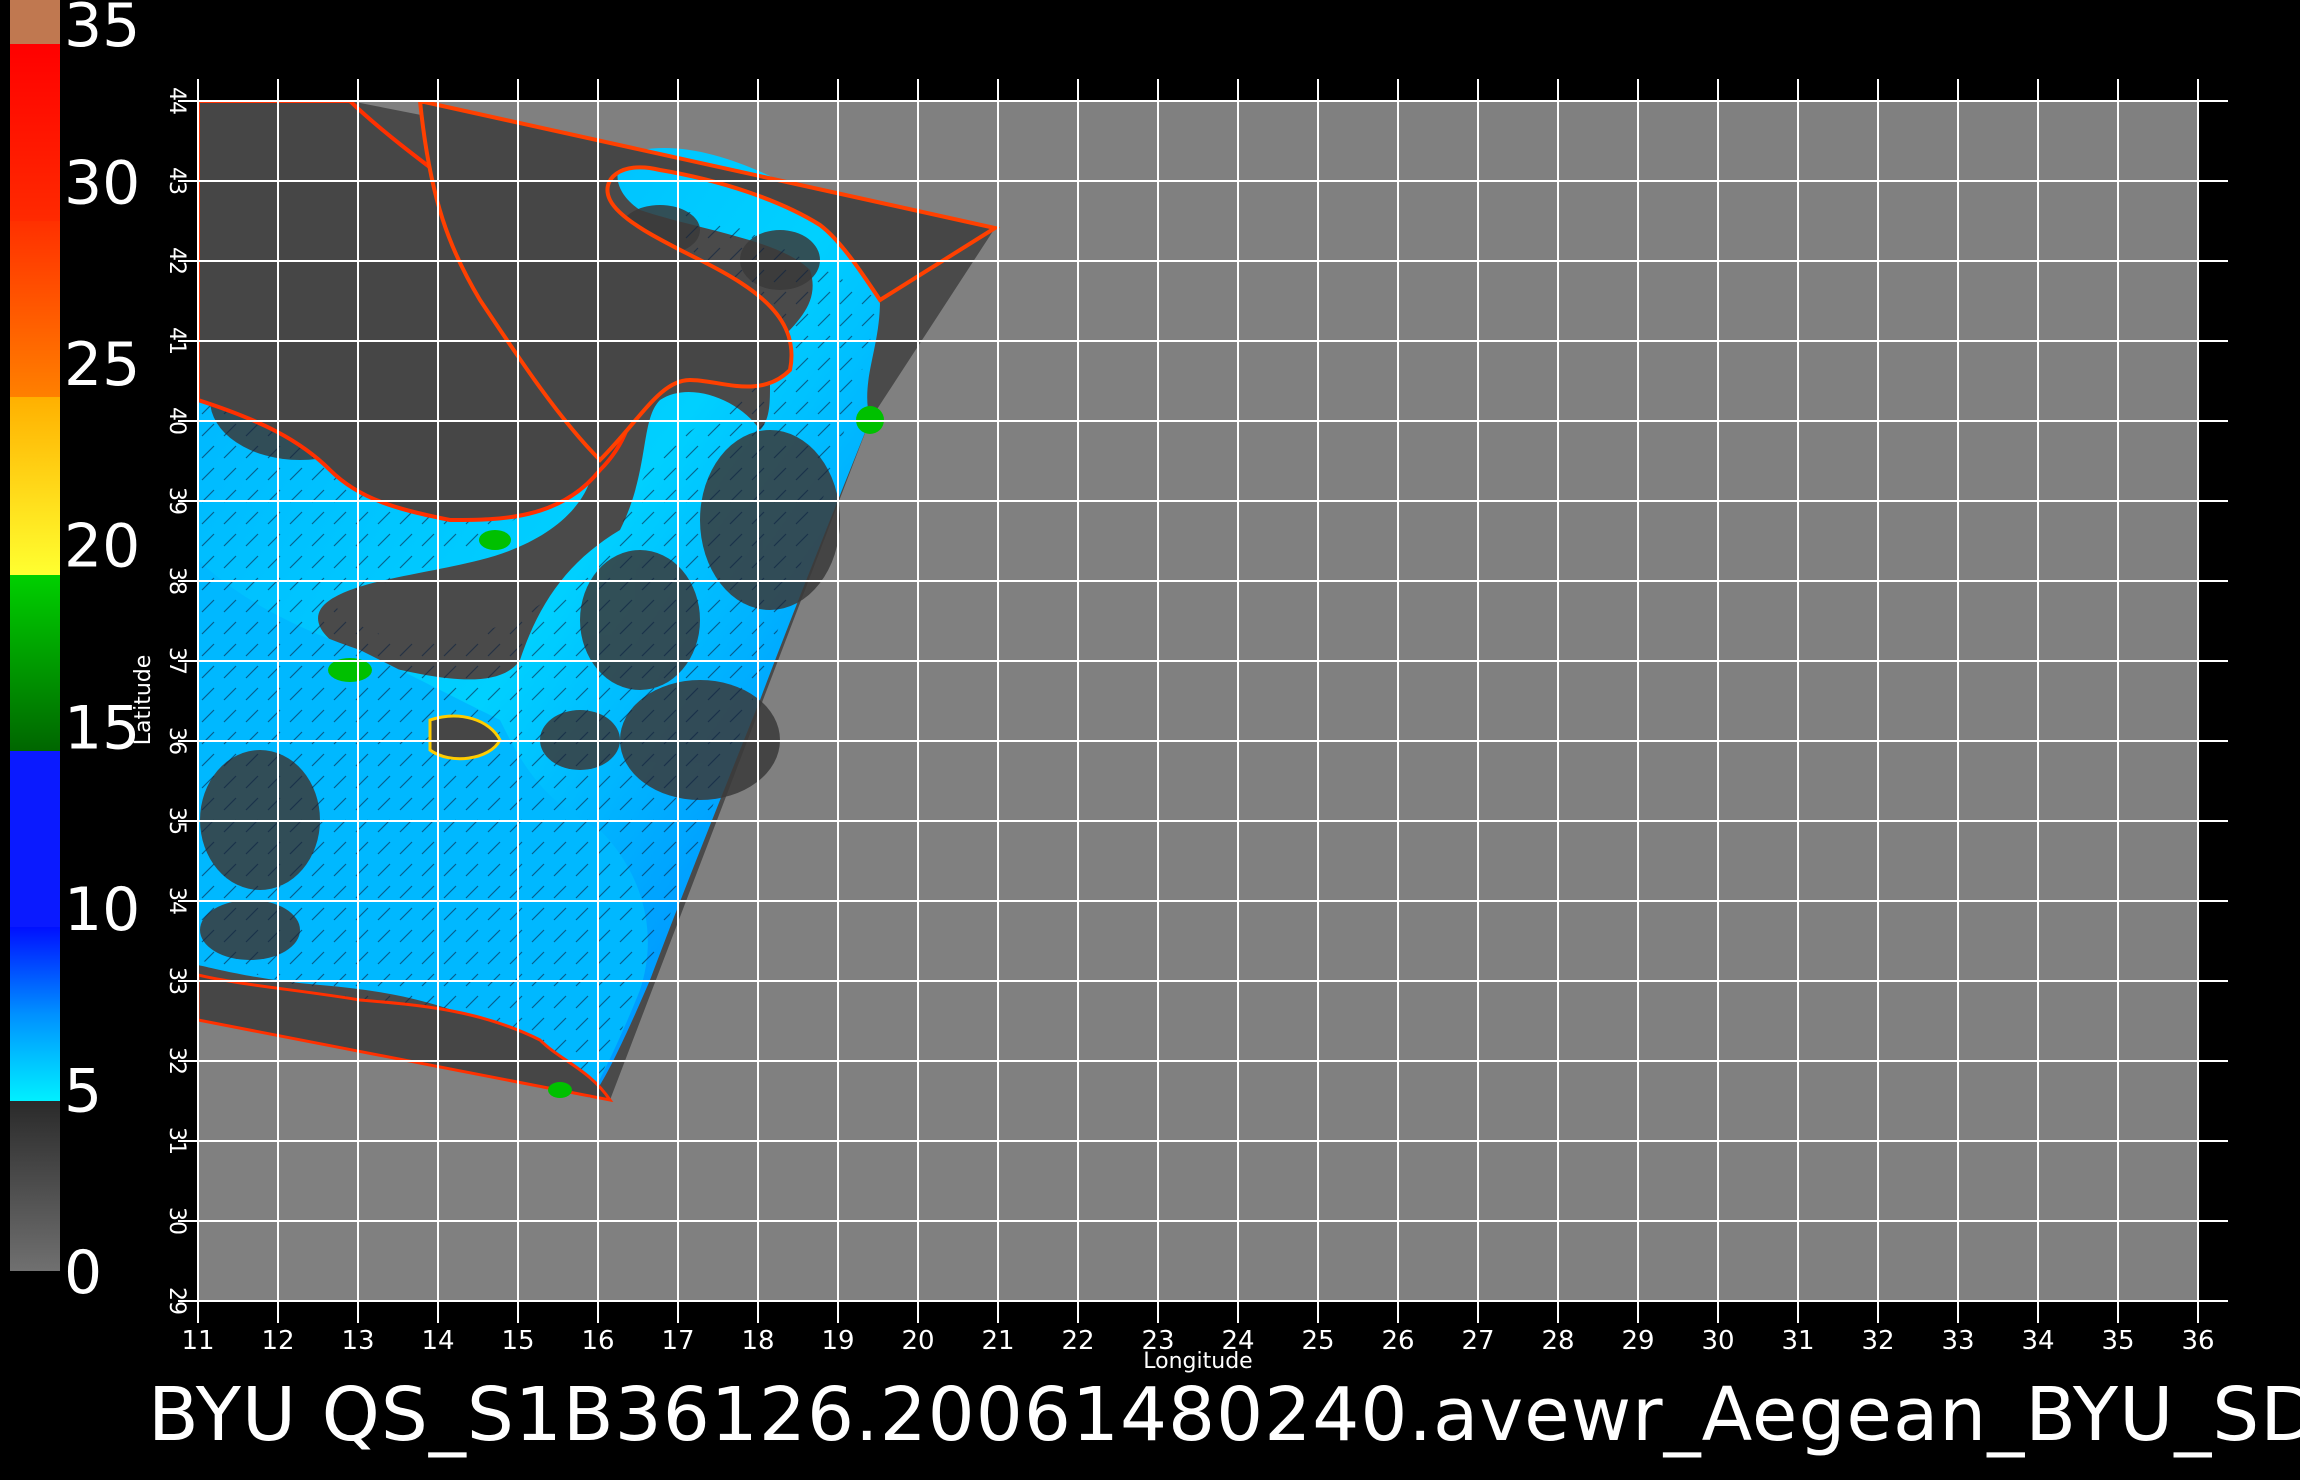 The width and height of the screenshot is (2300, 1480). Describe the element at coordinates (1797, 1341) in the screenshot. I see `lon-tick-label: 31` at that location.